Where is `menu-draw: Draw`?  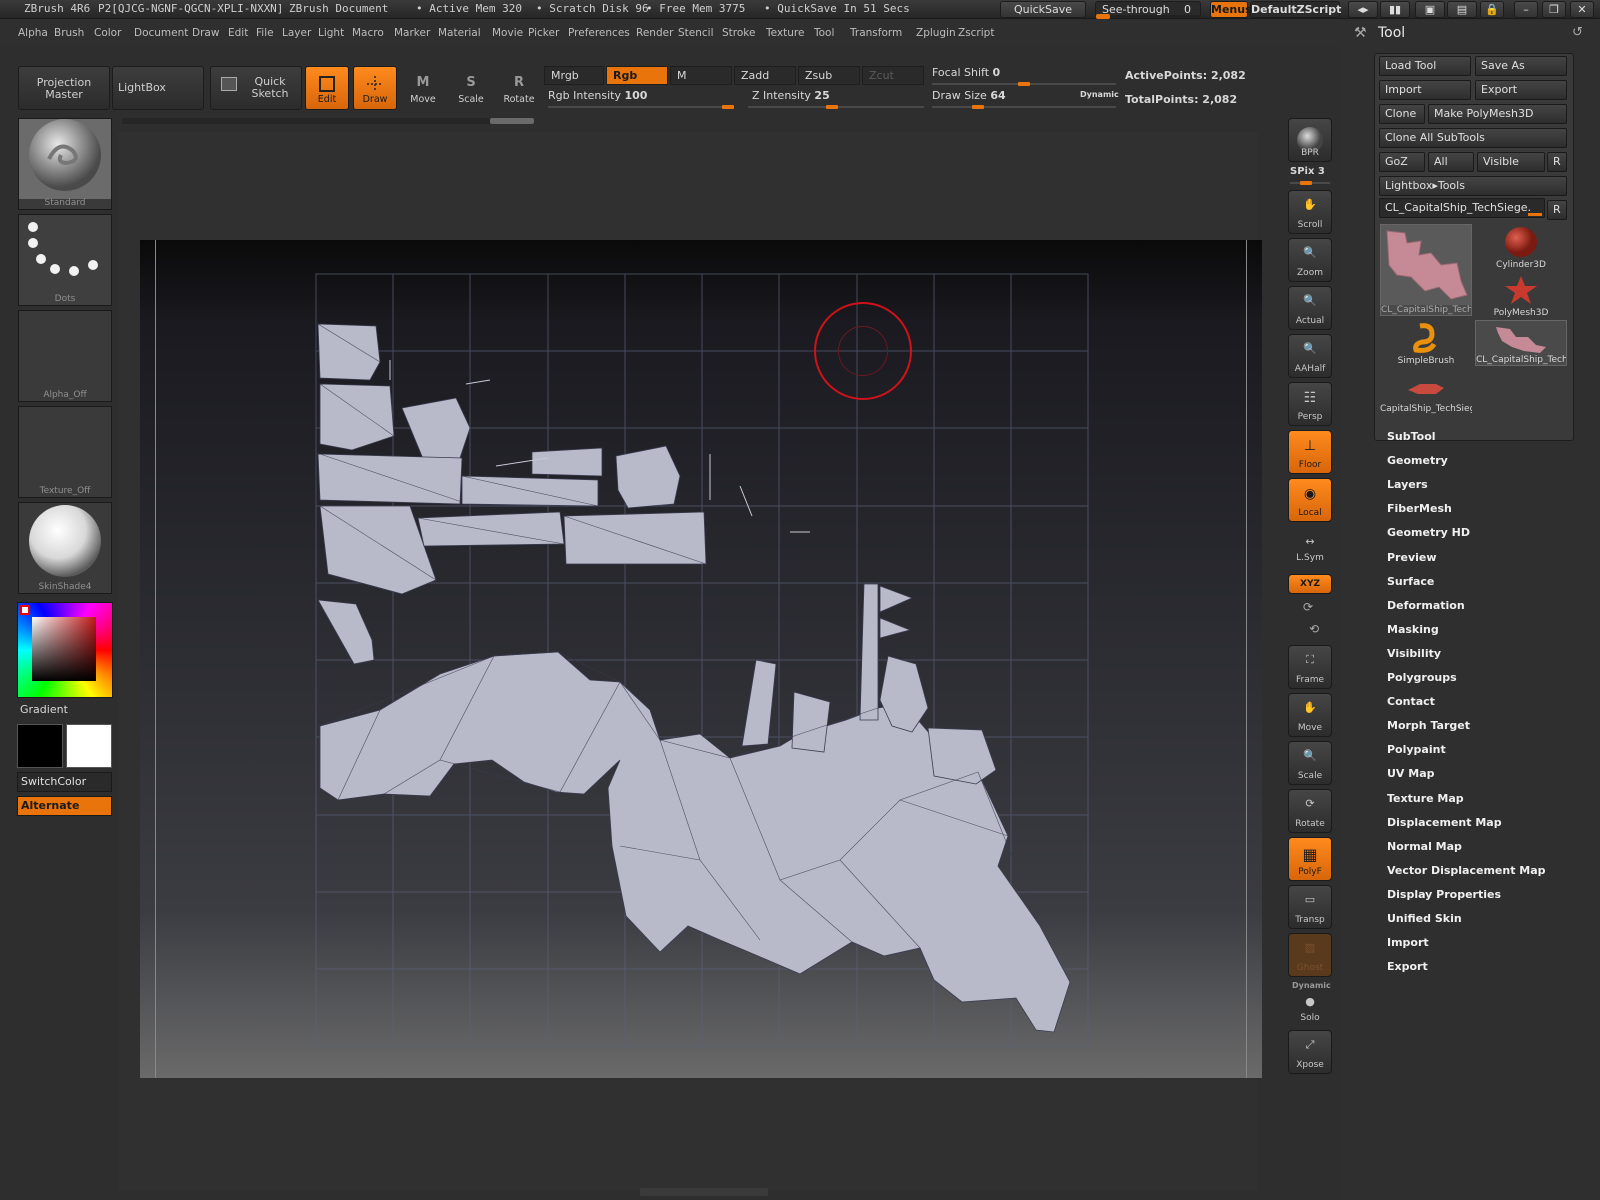
menu-draw: Draw is located at coordinates (205, 33).